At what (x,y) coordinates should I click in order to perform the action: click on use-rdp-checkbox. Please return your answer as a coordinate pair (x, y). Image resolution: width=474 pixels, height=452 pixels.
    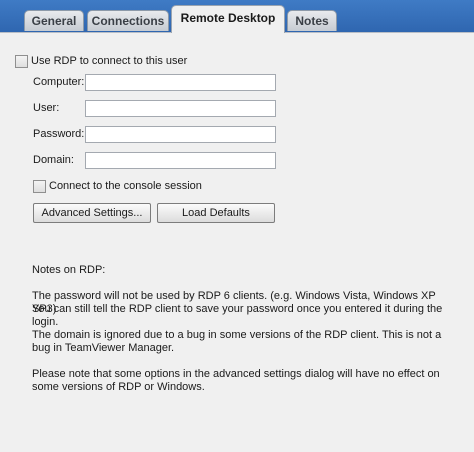
    Looking at the image, I should click on (21, 61).